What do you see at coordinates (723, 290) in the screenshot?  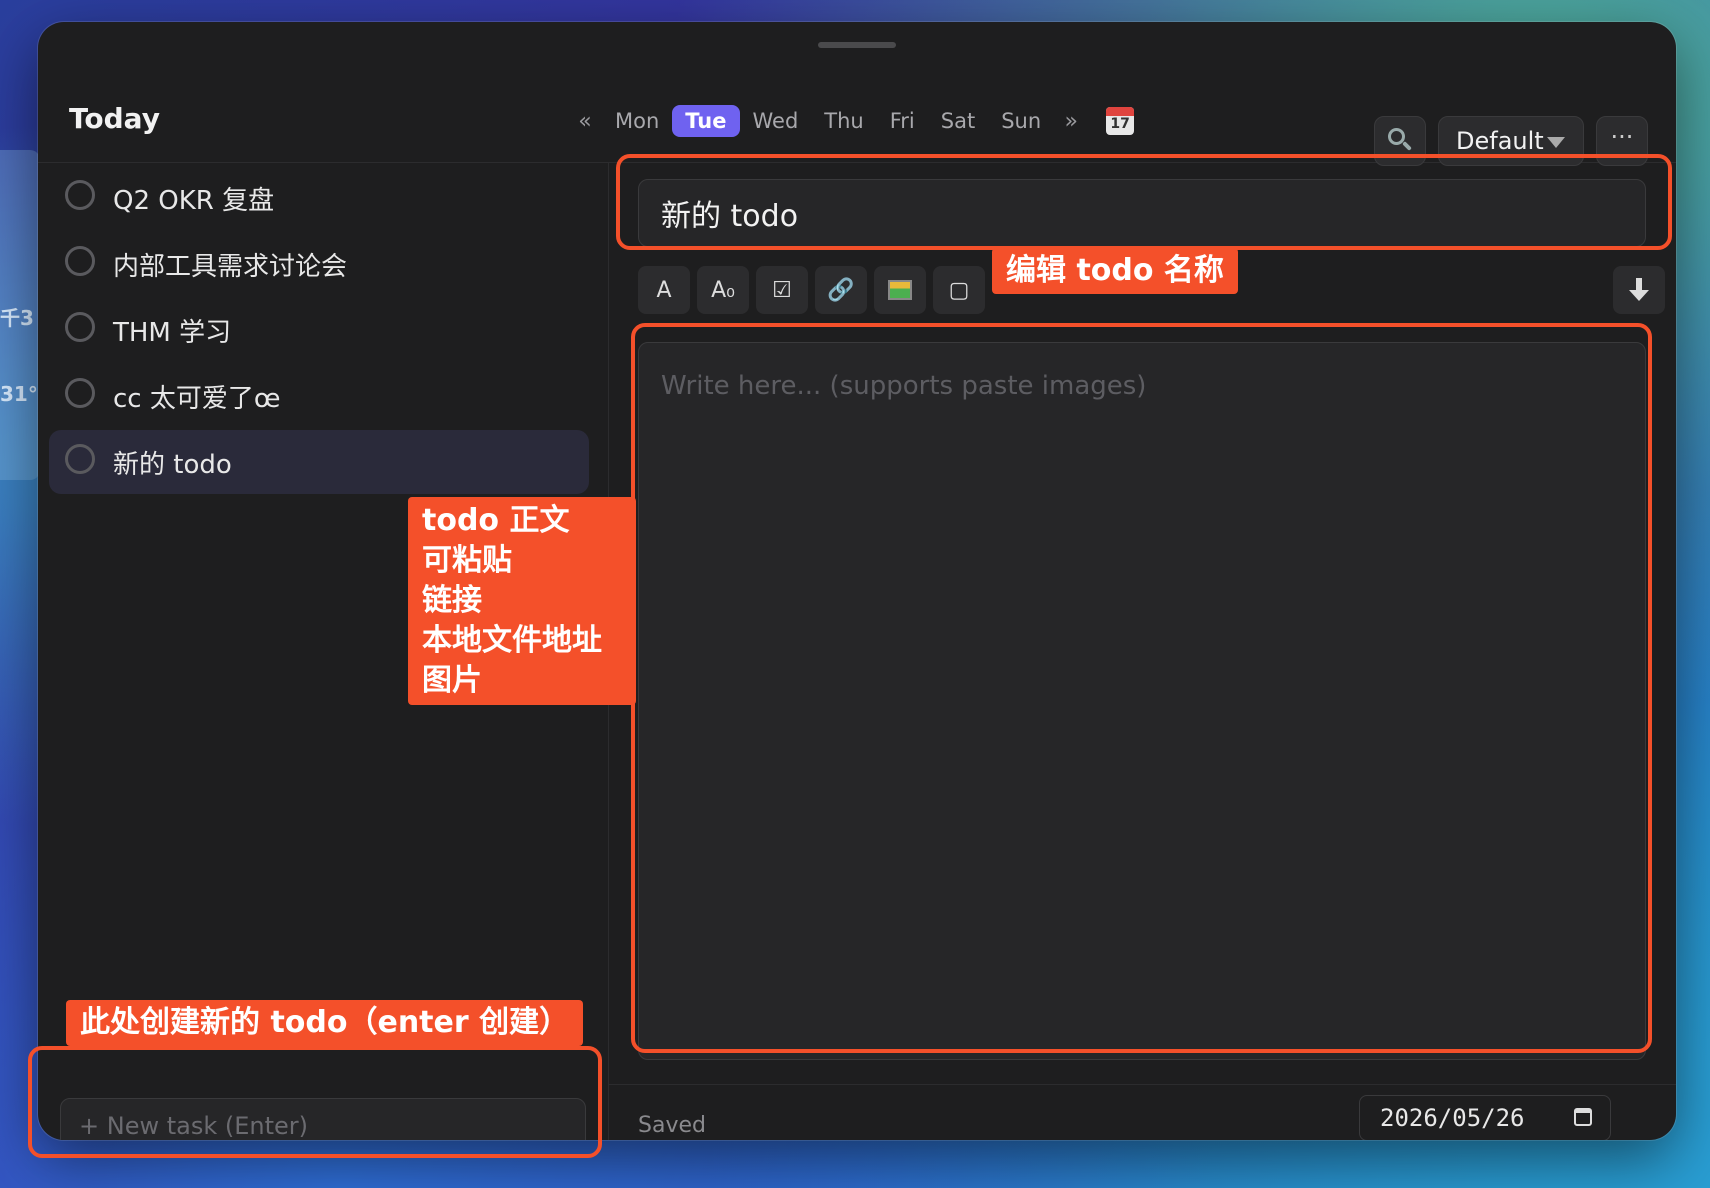 I see `font-size-button: A₀` at bounding box center [723, 290].